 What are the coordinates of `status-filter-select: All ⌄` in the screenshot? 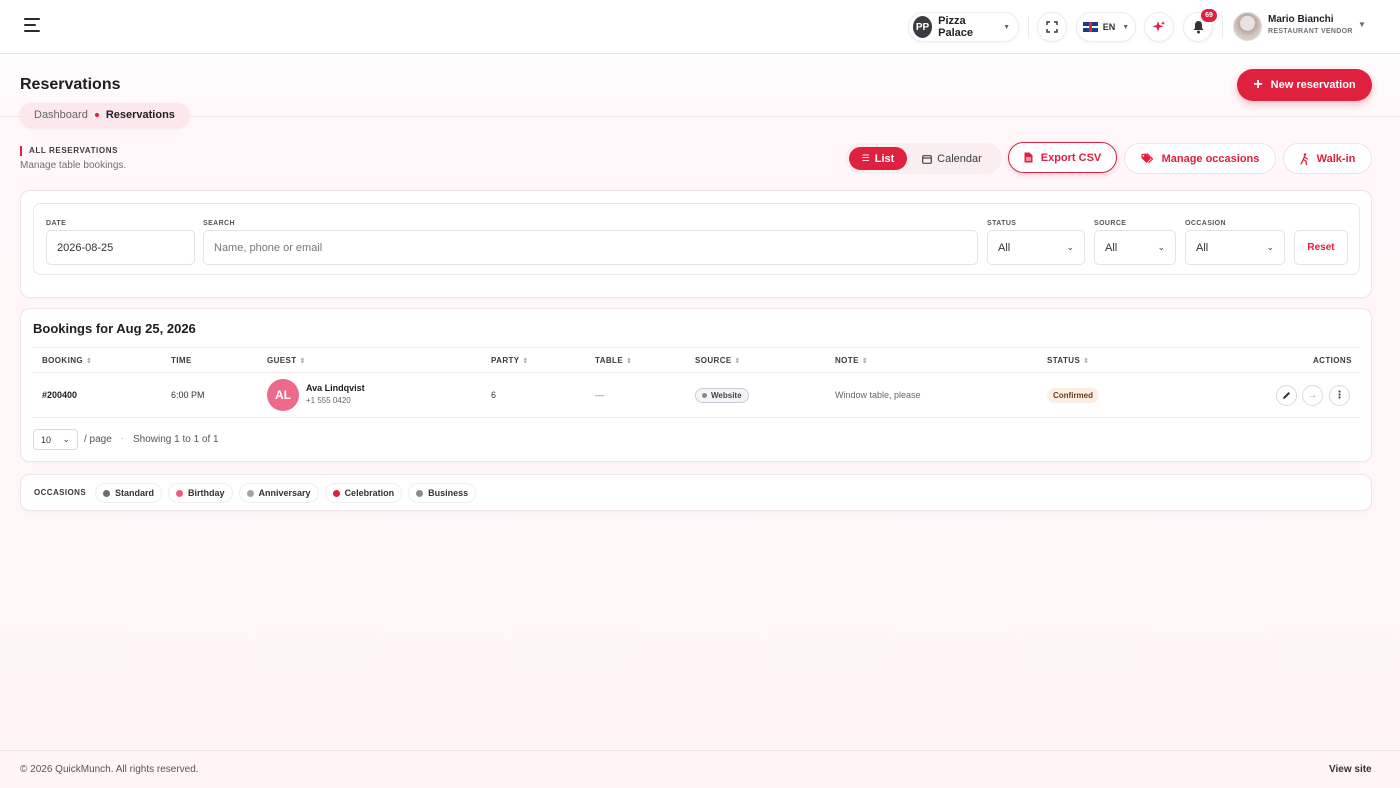 It's located at (1036, 247).